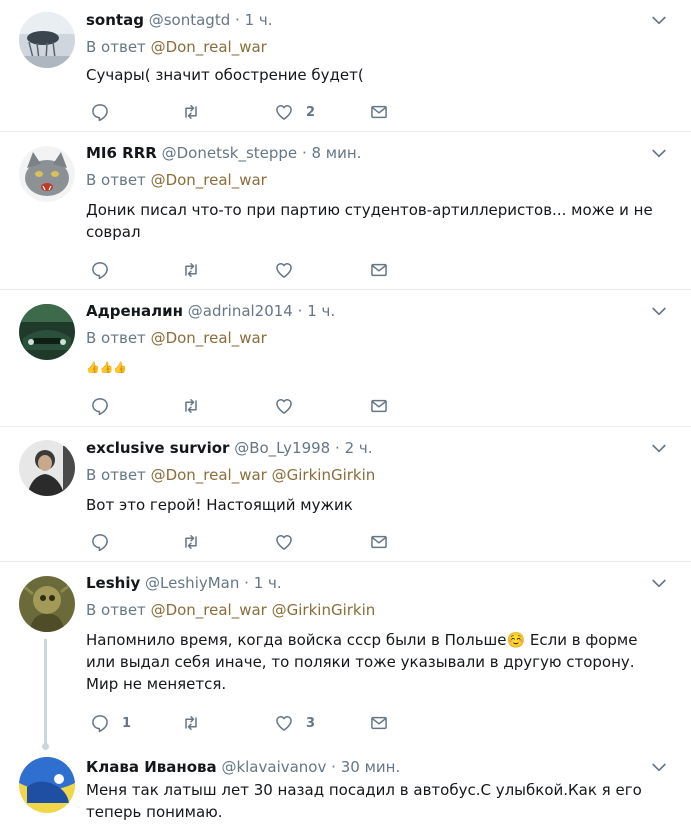 This screenshot has height=835, width=691. What do you see at coordinates (134, 311) in the screenshot?
I see `author-name: Адреналин` at bounding box center [134, 311].